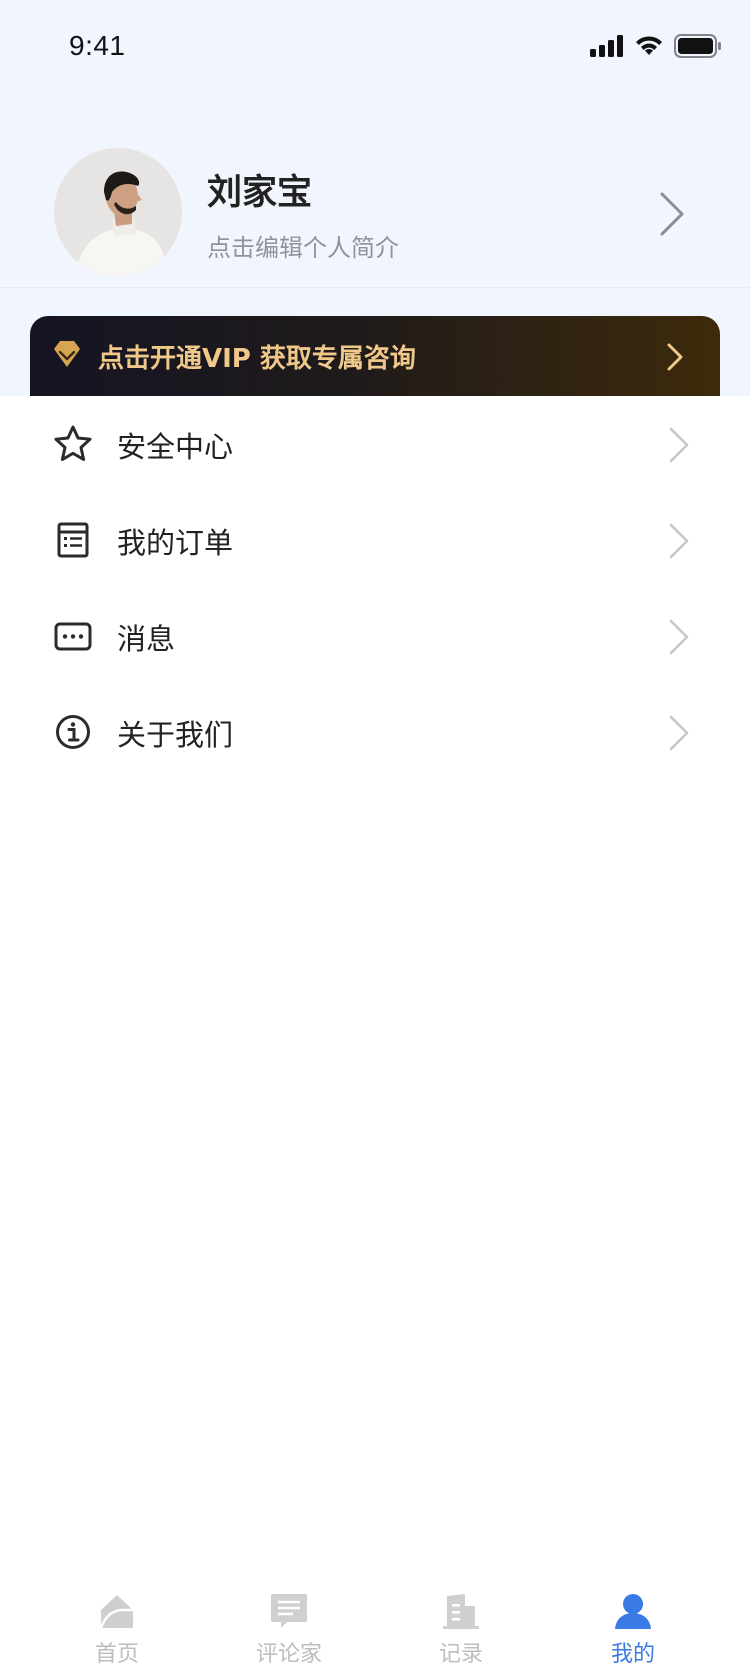 This screenshot has height=1670, width=750. What do you see at coordinates (67, 354) in the screenshot?
I see `diamond-icon` at bounding box center [67, 354].